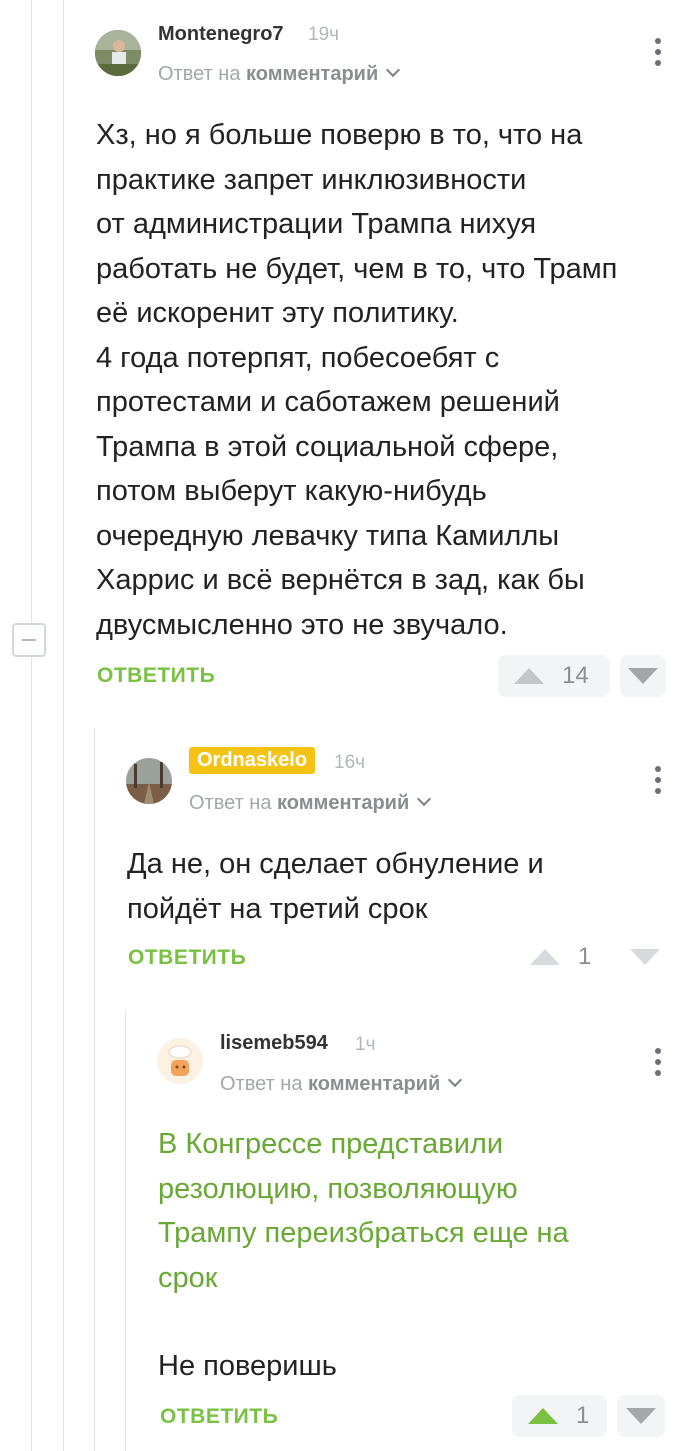 The height and width of the screenshot is (1451, 700). Describe the element at coordinates (274, 1043) in the screenshot. I see `username: lisemeb594` at that location.